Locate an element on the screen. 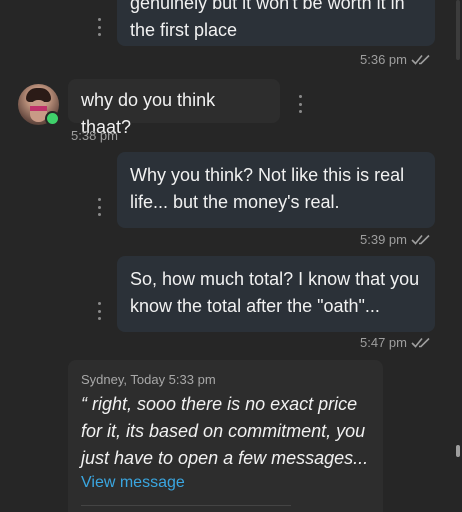 This screenshot has height=512, width=462. online-status-indicator is located at coordinates (52, 118).